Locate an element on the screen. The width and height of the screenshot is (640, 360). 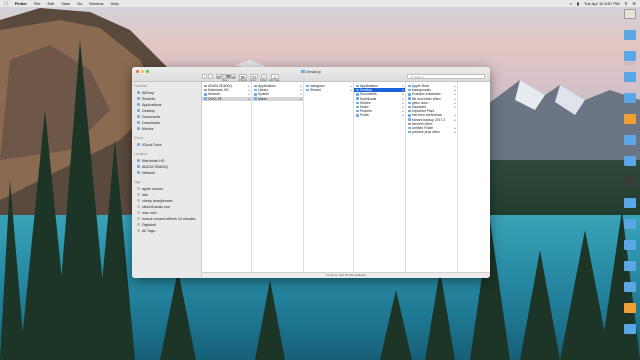
file-icon is located at coordinates (629, 182).